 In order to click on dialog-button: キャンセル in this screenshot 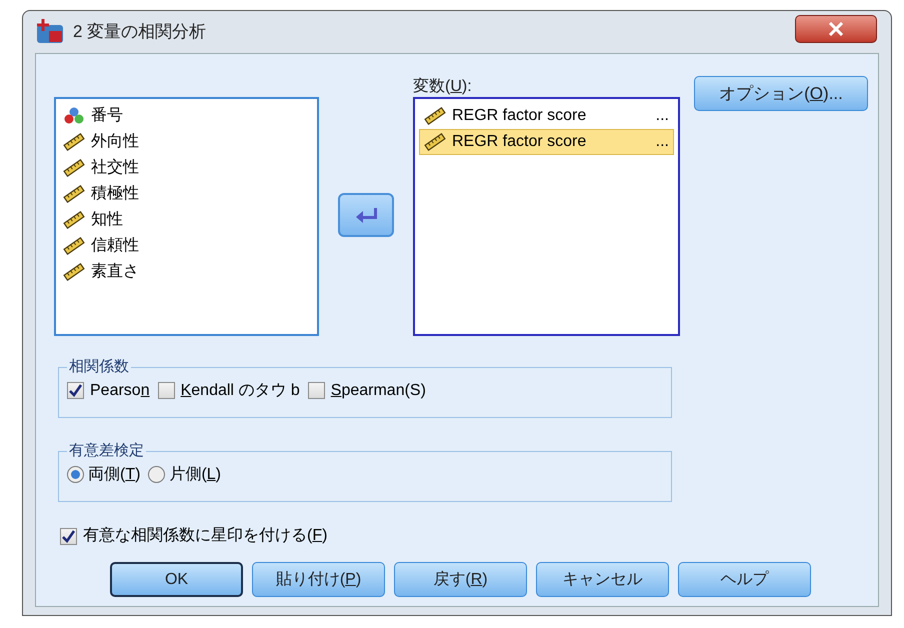, I will do `click(602, 579)`.